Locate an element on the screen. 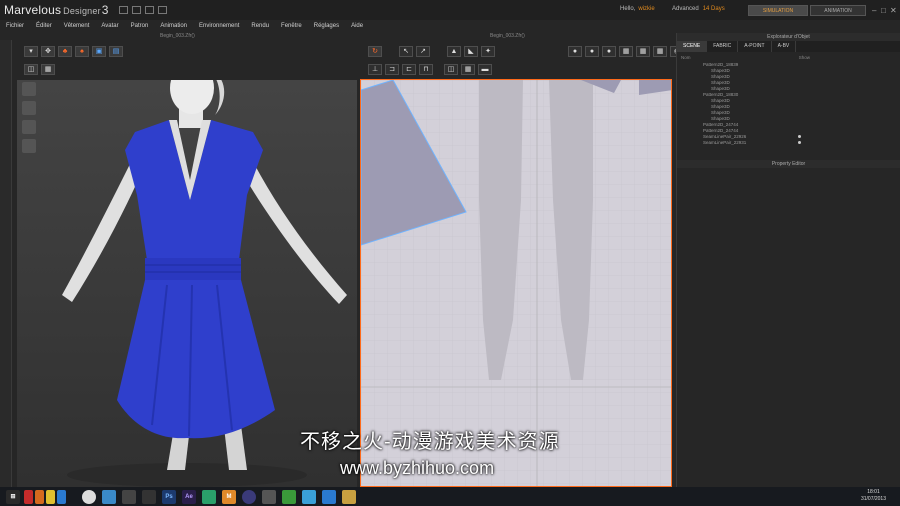 The height and width of the screenshot is (506, 900). select-arrow-icon: ▾ is located at coordinates (31, 51).